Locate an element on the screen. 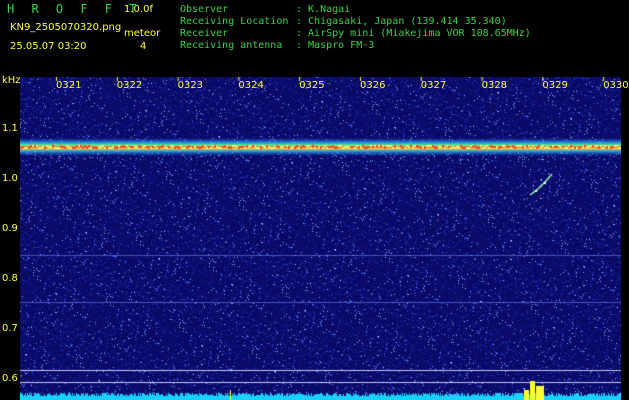 The width and height of the screenshot is (629, 400). y-label-0-6: 0.6 is located at coordinates (10, 378).